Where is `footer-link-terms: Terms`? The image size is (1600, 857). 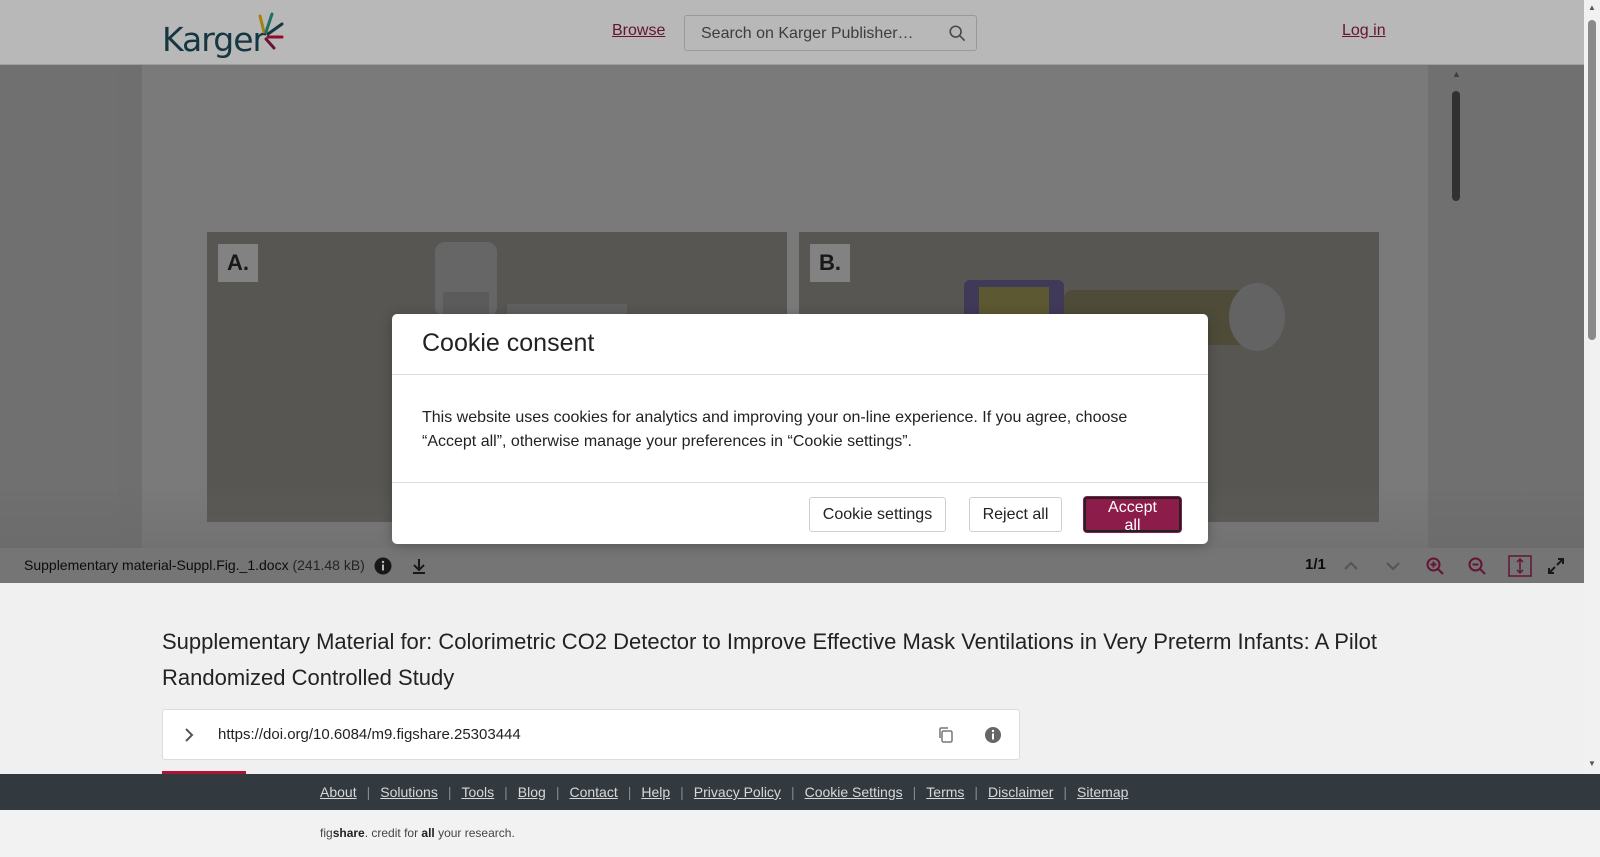 footer-link-terms: Terms is located at coordinates (945, 792).